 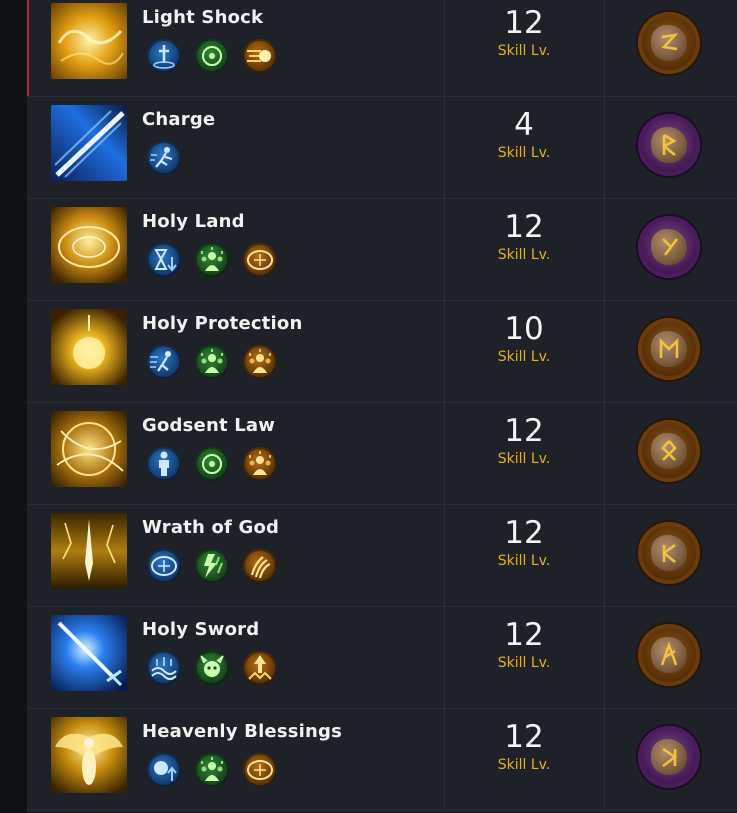 I want to click on skill-name: Holy Land, so click(x=193, y=221).